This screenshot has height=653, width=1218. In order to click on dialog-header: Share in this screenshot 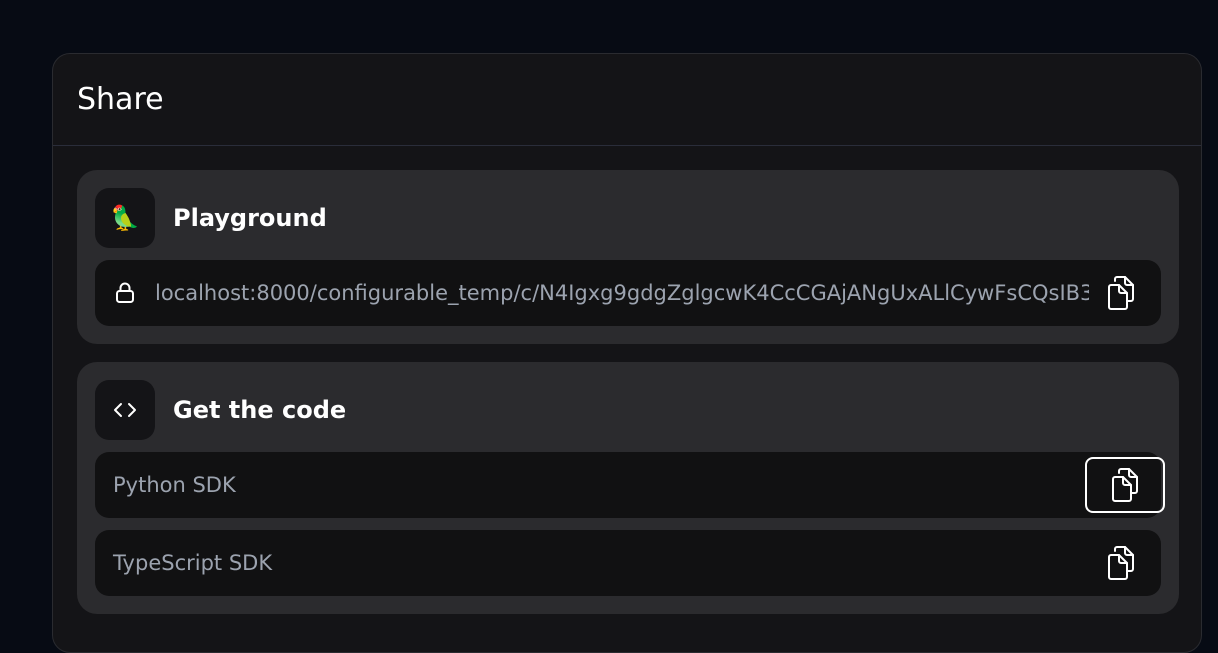, I will do `click(627, 100)`.